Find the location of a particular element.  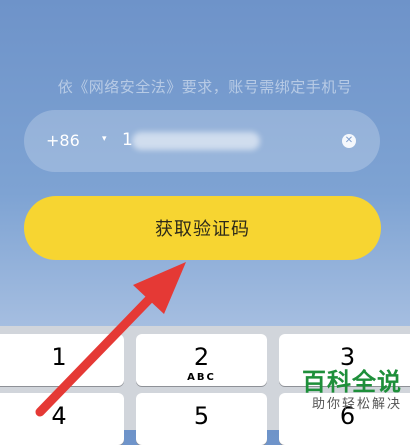

watermark-subtitle: 助你轻松解决 is located at coordinates (356, 404).